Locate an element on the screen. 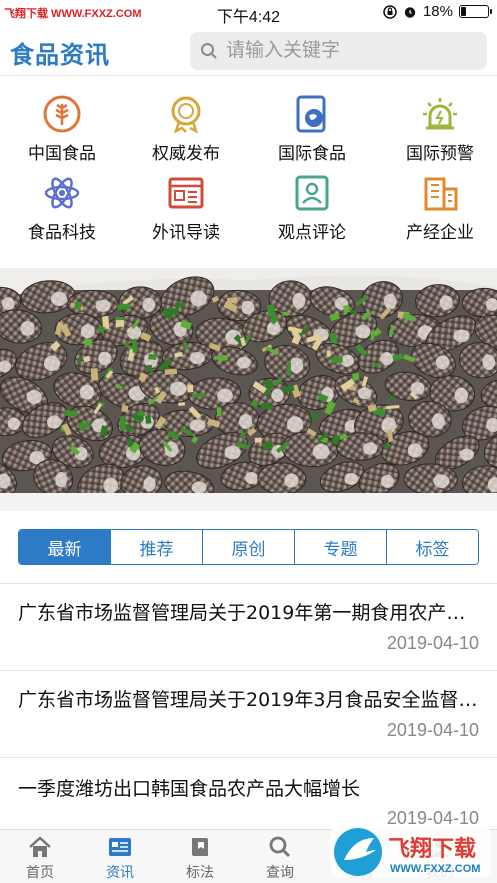 The image size is (497, 883). home-icon is located at coordinates (40, 847).